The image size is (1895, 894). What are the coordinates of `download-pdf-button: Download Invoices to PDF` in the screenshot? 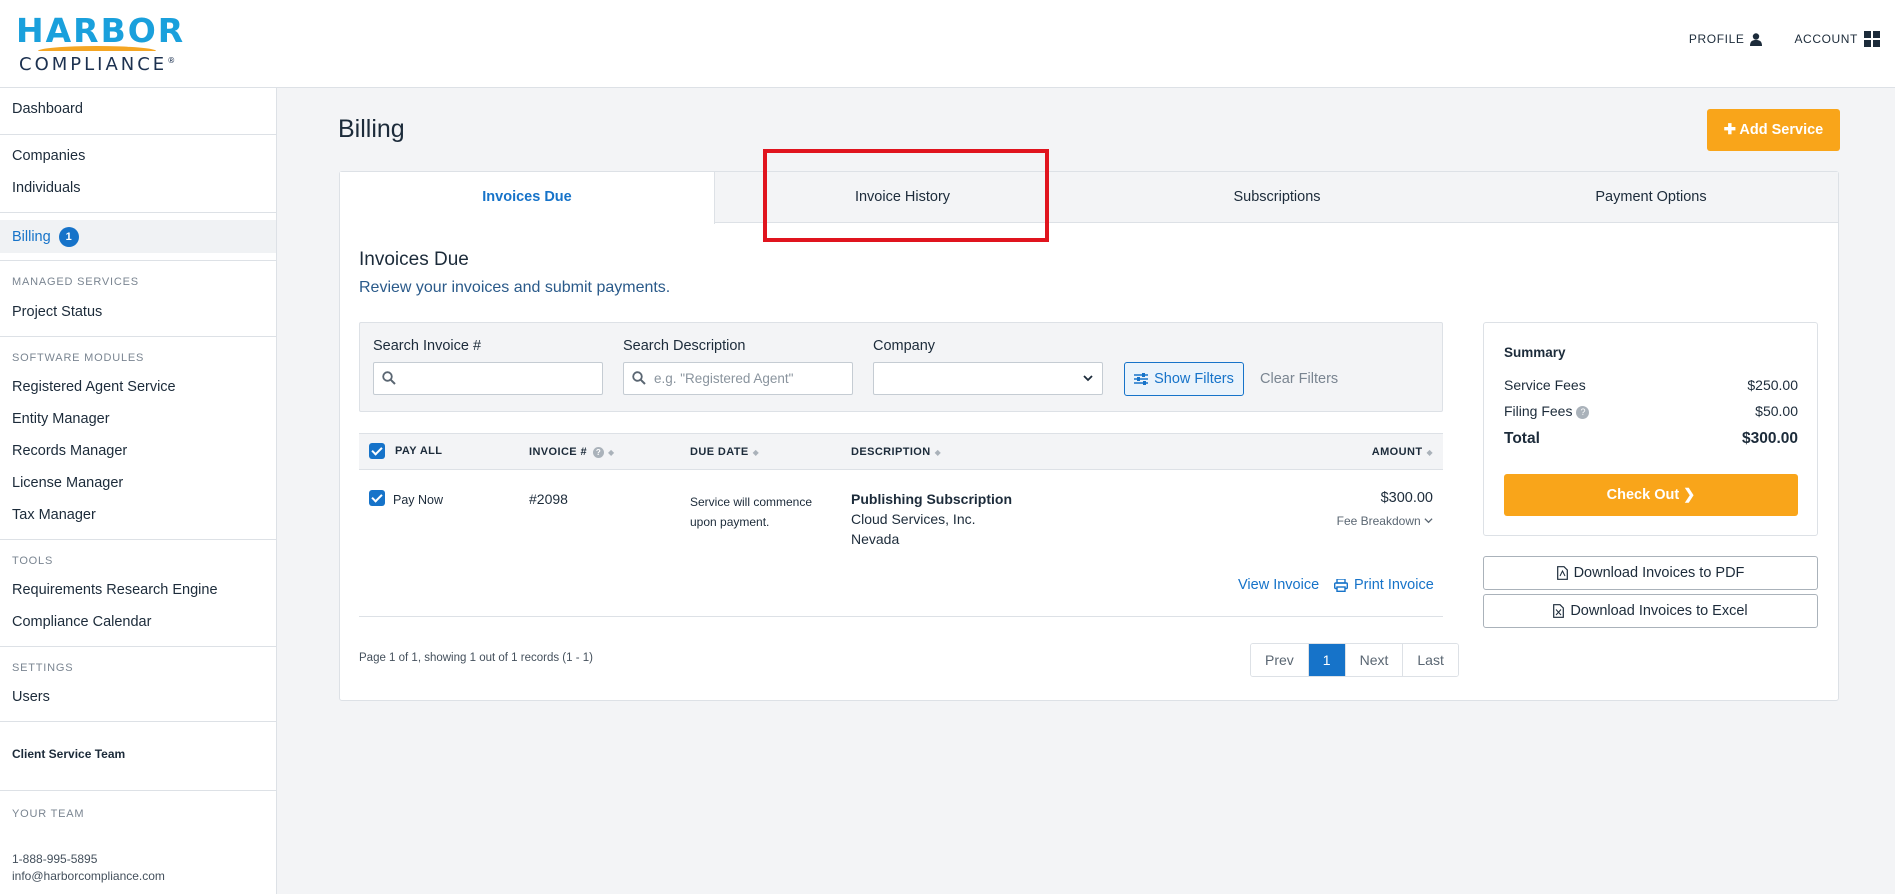 It's located at (1650, 573).